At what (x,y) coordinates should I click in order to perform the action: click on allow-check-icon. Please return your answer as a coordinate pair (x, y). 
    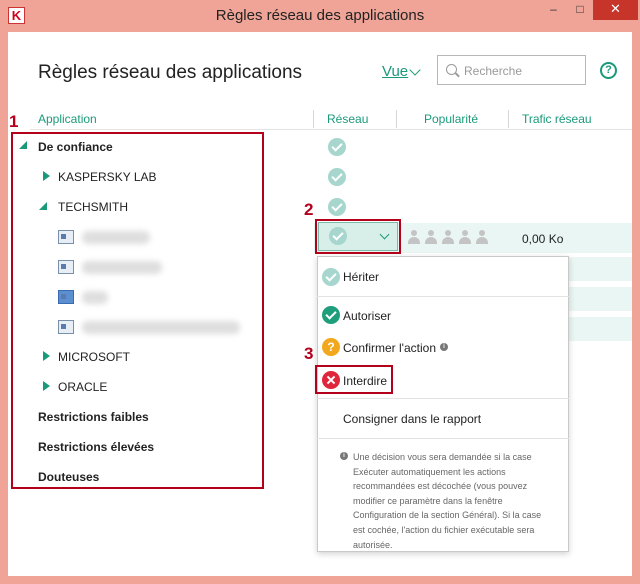
    Looking at the image, I should click on (331, 315).